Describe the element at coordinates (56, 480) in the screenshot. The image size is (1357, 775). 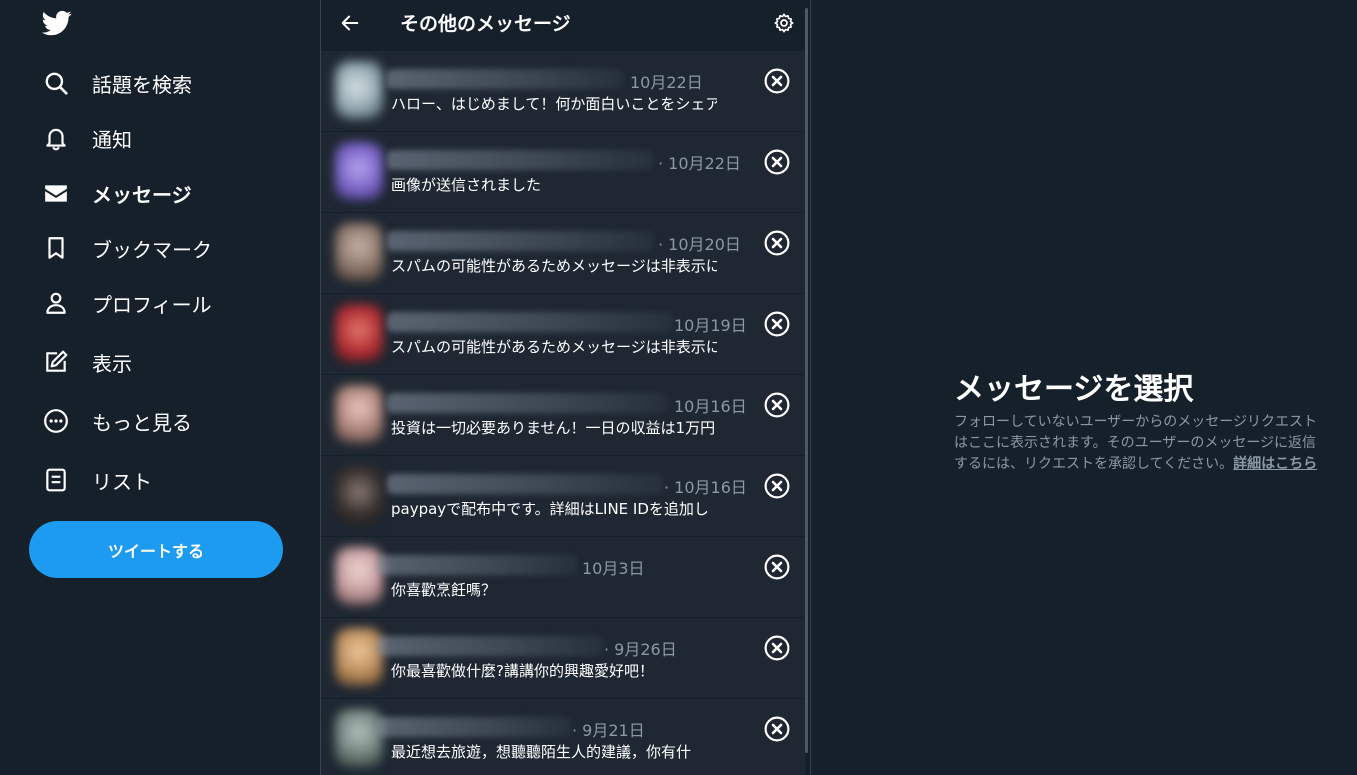
I see `list-icon` at that location.